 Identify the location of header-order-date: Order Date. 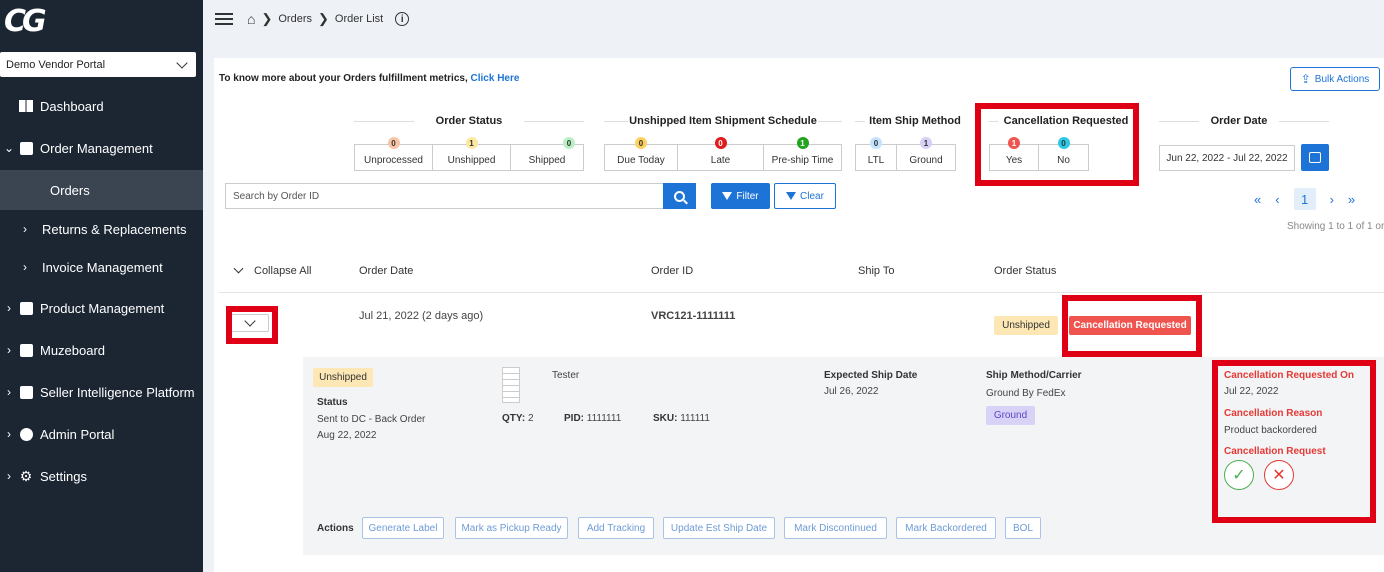
(386, 271).